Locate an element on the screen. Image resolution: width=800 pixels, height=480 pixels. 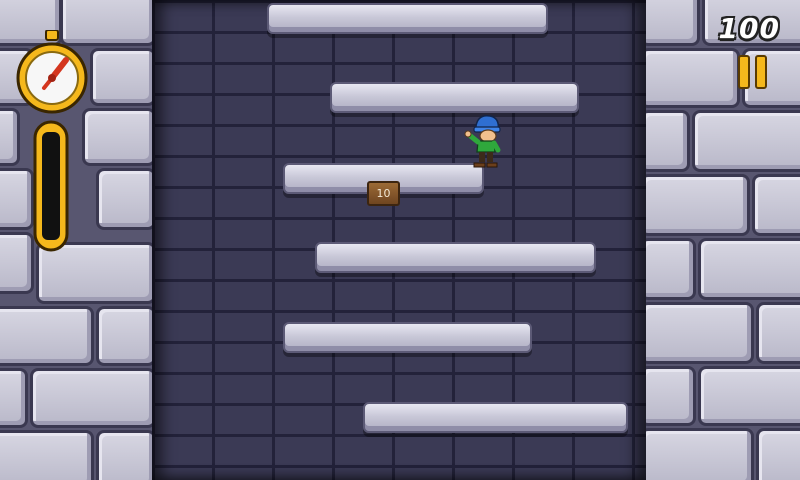
player-character is located at coordinates (482, 141).